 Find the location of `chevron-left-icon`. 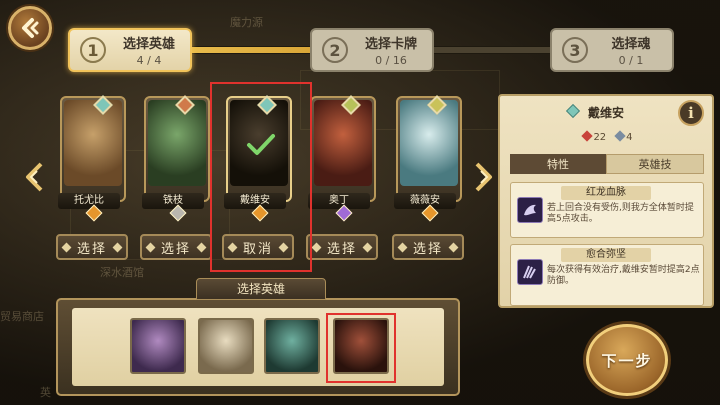

chevron-left-icon is located at coordinates (34, 177).